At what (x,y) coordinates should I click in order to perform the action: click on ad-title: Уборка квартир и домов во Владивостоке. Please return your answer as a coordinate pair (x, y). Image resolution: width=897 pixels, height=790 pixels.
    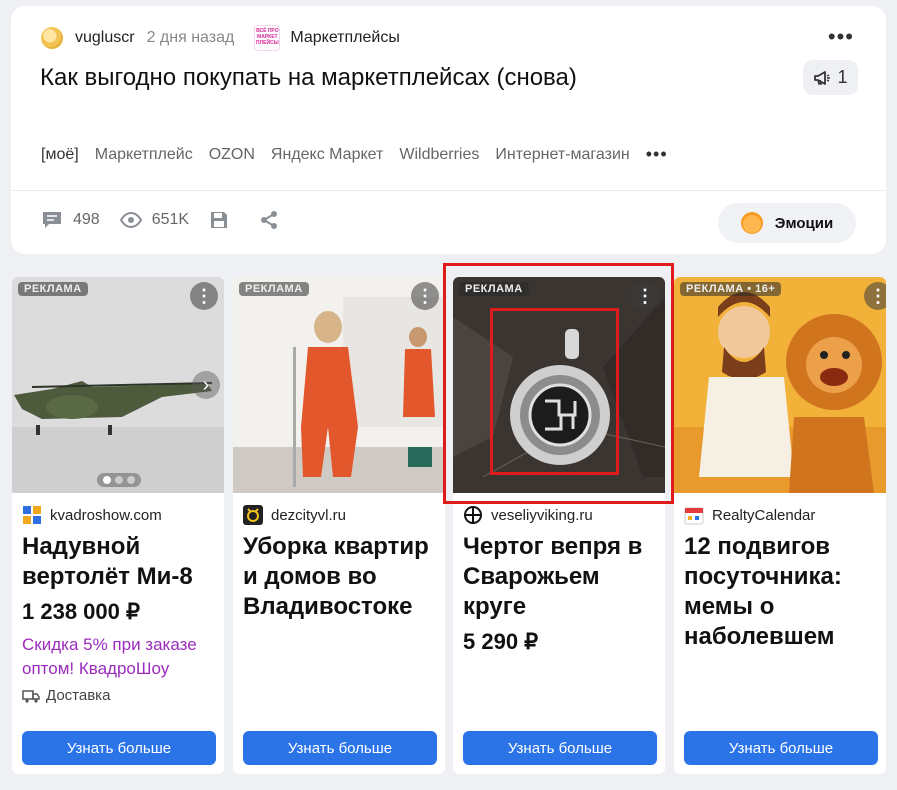
    Looking at the image, I should click on (343, 577).